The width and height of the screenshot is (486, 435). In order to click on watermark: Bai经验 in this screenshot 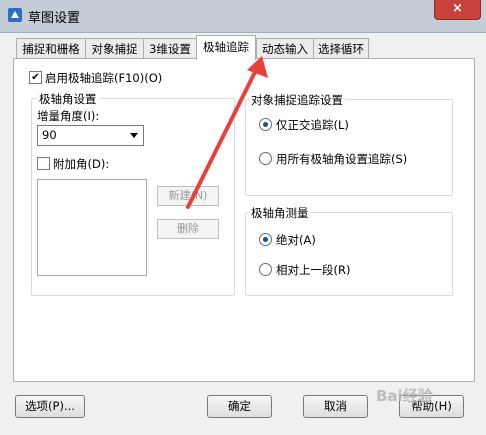, I will do `click(404, 396)`.